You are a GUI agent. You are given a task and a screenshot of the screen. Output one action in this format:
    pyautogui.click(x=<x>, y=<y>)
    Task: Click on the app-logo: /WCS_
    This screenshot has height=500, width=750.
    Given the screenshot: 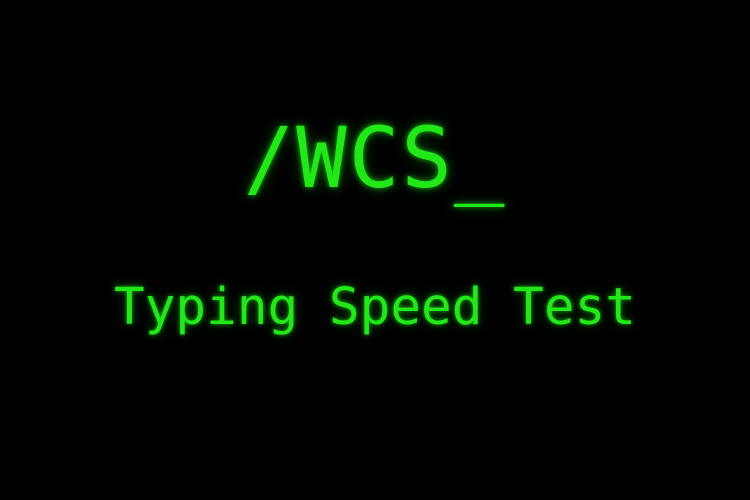 What is the action you would take?
    pyautogui.click(x=375, y=158)
    